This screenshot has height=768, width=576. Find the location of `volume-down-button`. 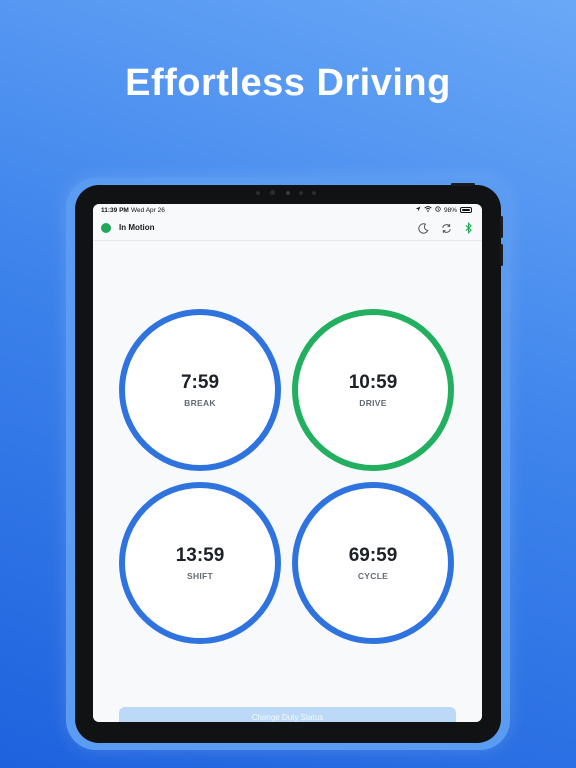

volume-down-button is located at coordinates (501, 255).